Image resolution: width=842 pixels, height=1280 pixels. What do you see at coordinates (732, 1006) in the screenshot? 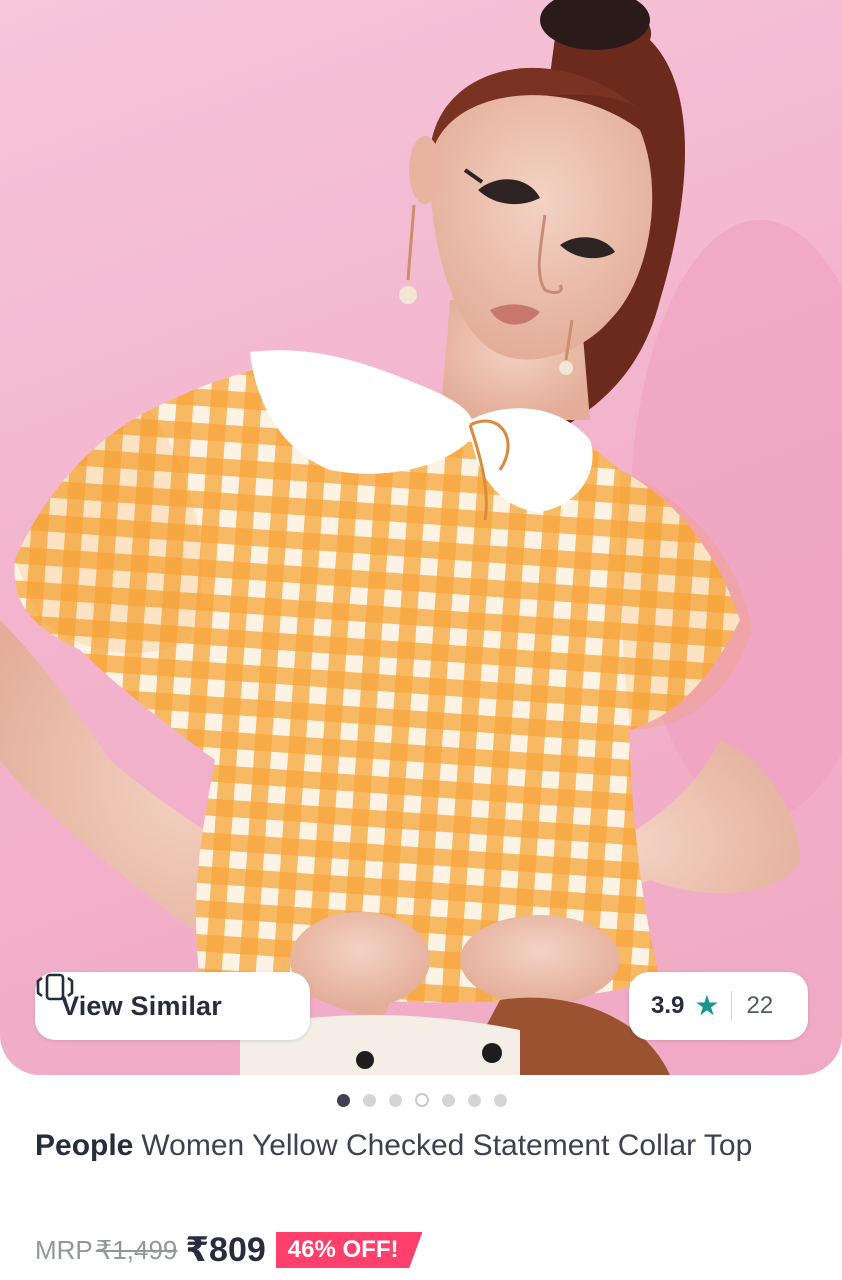
I see `rating-divider` at bounding box center [732, 1006].